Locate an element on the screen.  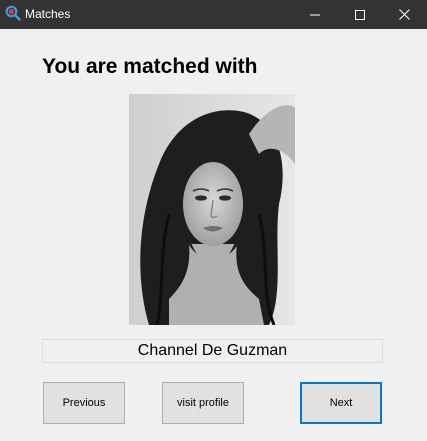
match-name-label: Channel De Guzman is located at coordinates (212, 351).